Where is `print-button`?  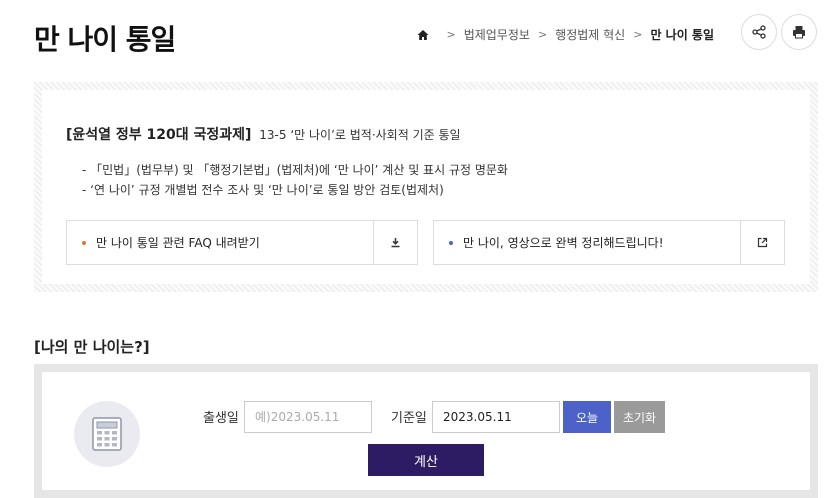 print-button is located at coordinates (799, 32).